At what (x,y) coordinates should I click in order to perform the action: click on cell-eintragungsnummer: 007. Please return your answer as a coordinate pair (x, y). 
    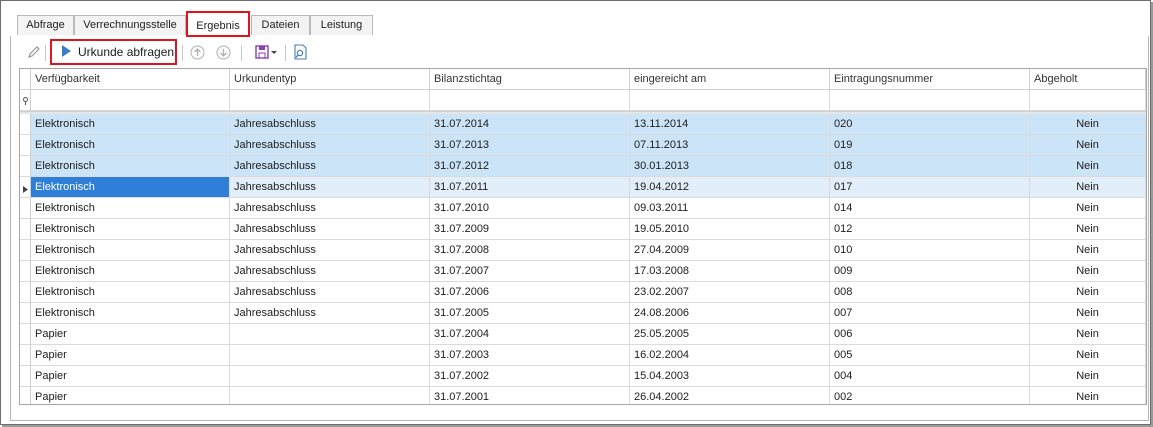
    Looking at the image, I should click on (930, 313).